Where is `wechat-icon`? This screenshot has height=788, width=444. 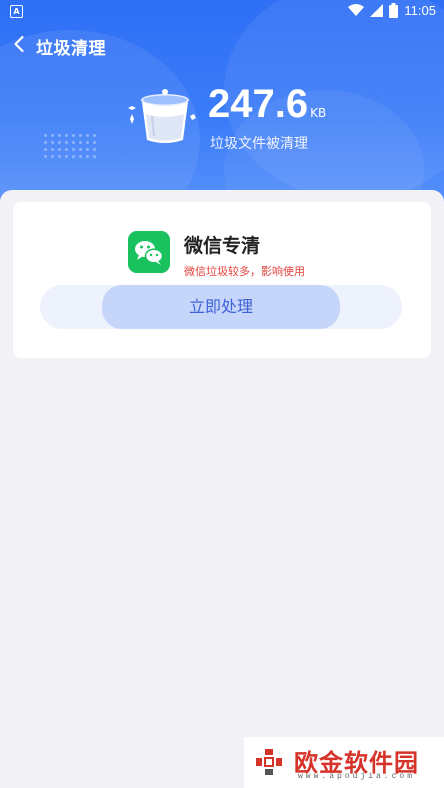
wechat-icon is located at coordinates (149, 252).